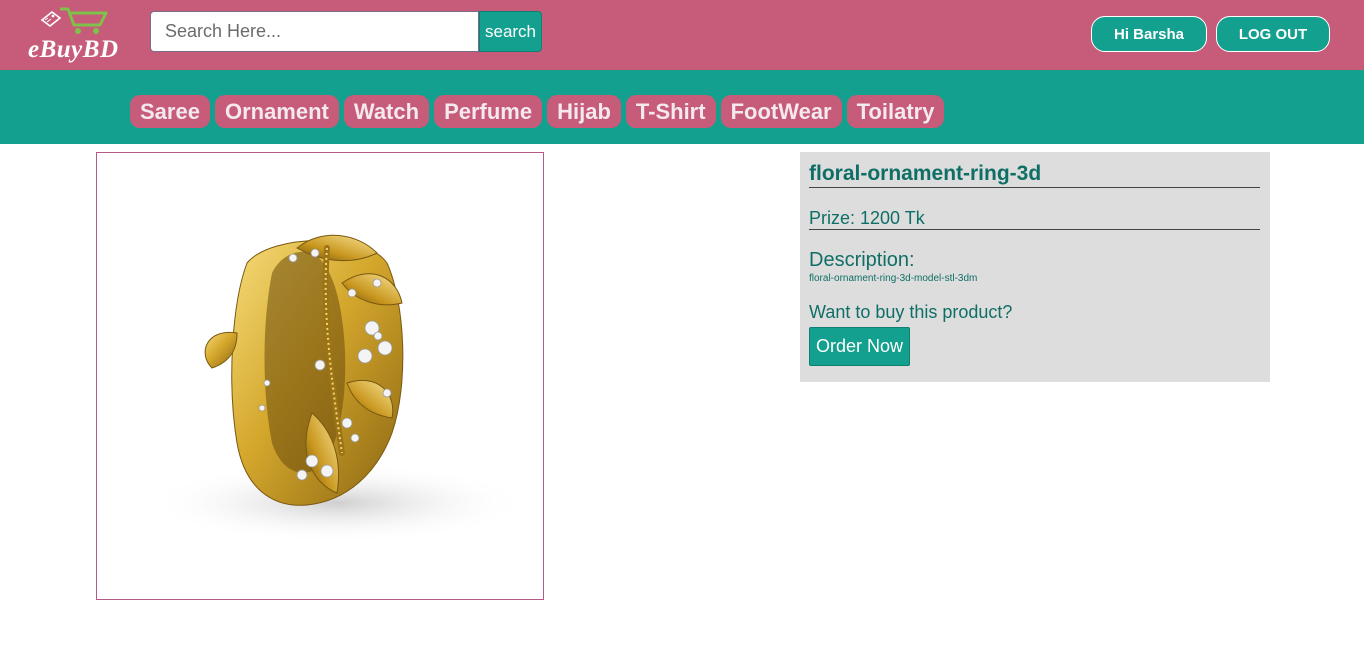  What do you see at coordinates (1034, 175) in the screenshot?
I see `product-title: floral-ornament-ring-3d` at bounding box center [1034, 175].